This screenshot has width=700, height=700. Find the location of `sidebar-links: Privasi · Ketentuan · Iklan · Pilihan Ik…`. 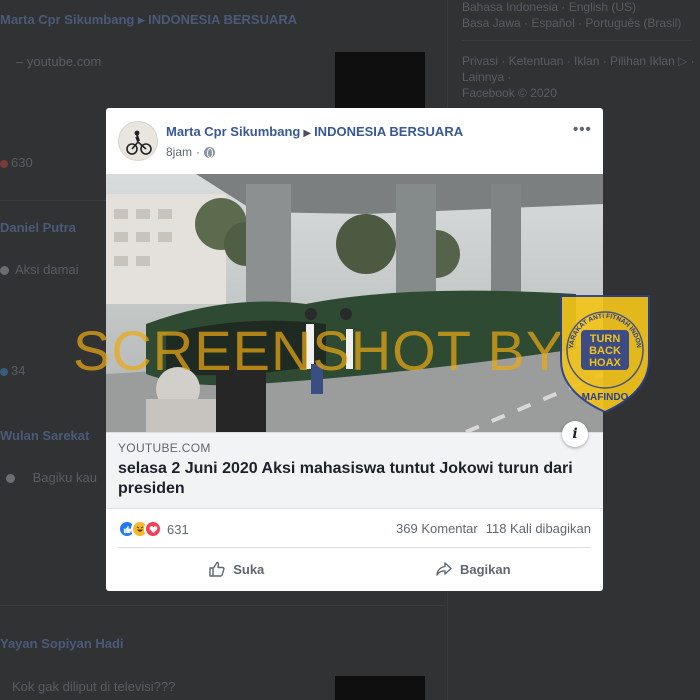

sidebar-links: Privasi · Ketentuan · Iklan · Pilihan Ik… is located at coordinates (578, 61).